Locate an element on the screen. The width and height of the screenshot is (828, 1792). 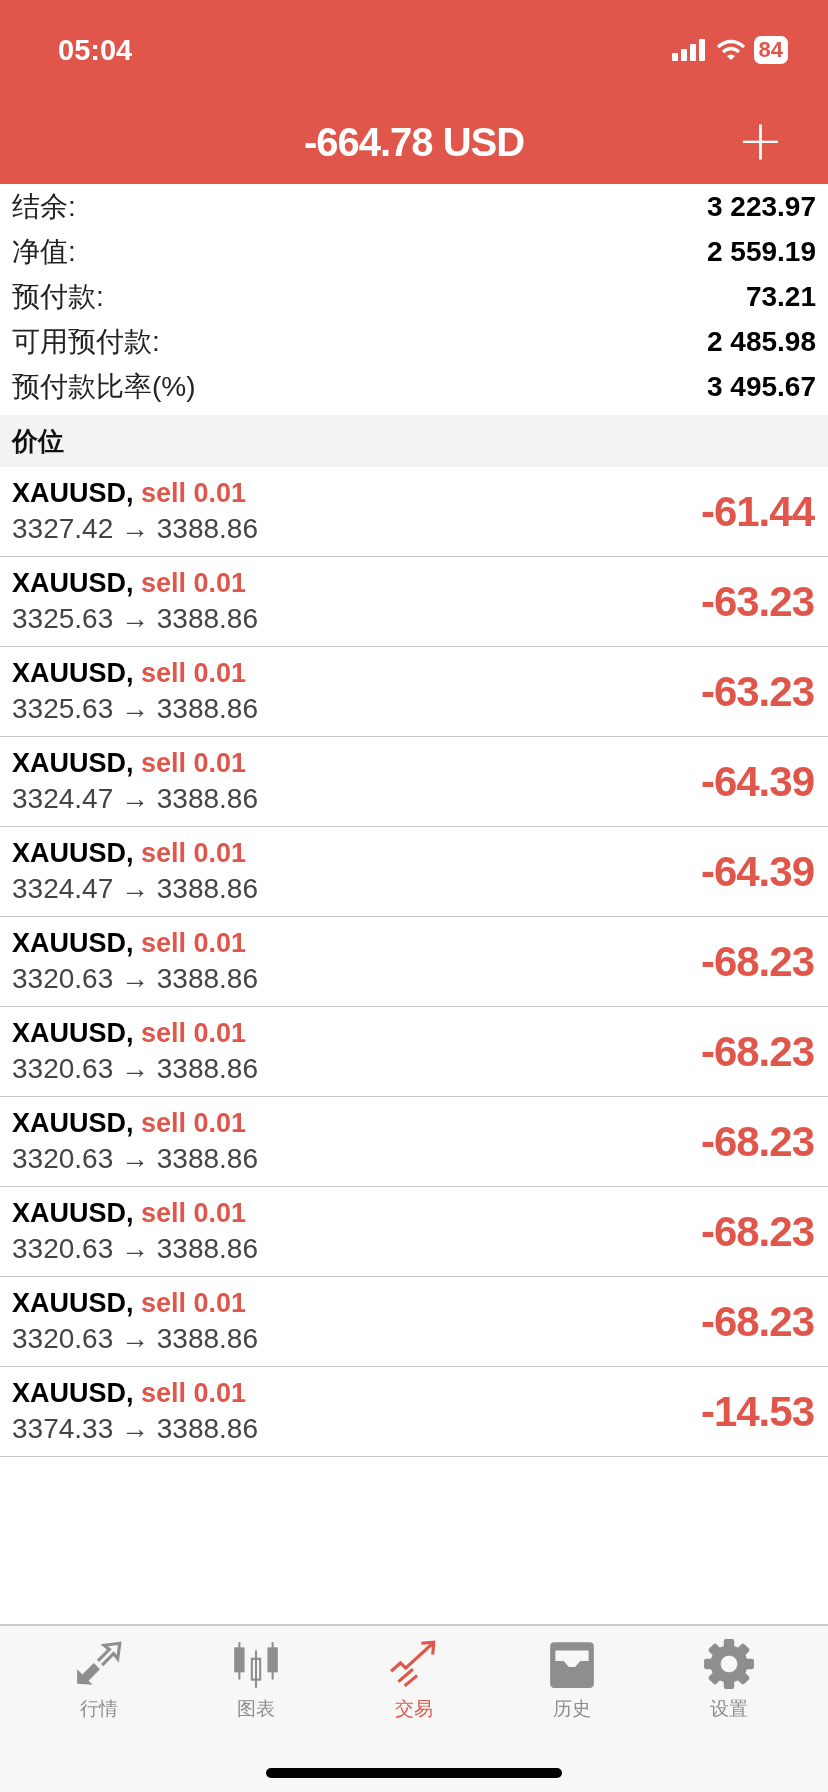
summary-label: 可用预付款: is located at coordinates (86, 341).